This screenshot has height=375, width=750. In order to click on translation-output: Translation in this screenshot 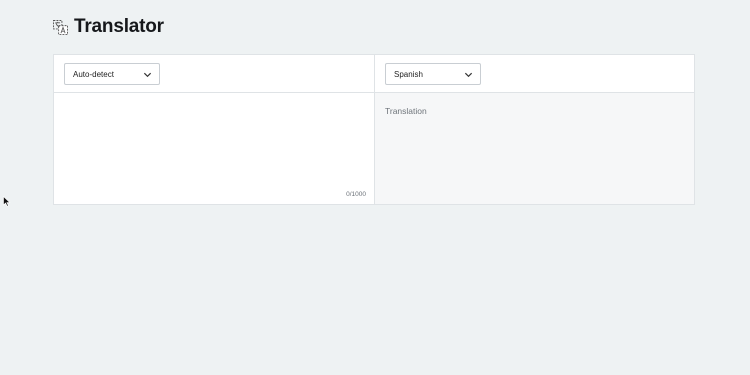, I will do `click(534, 148)`.